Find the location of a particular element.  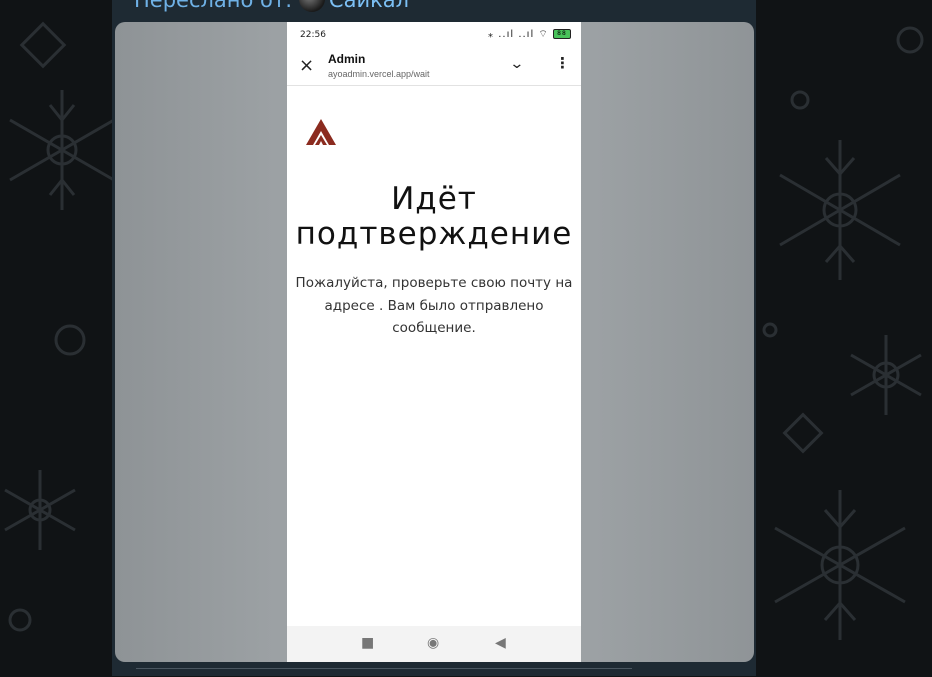

heading-line-1: Идёт is located at coordinates (434, 199).